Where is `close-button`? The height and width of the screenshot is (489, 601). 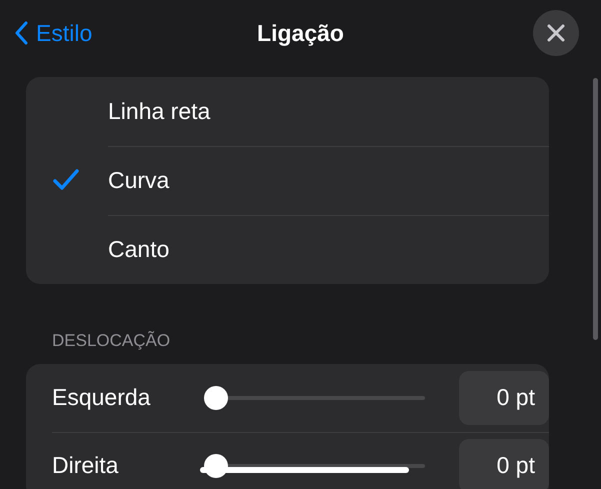 close-button is located at coordinates (556, 33).